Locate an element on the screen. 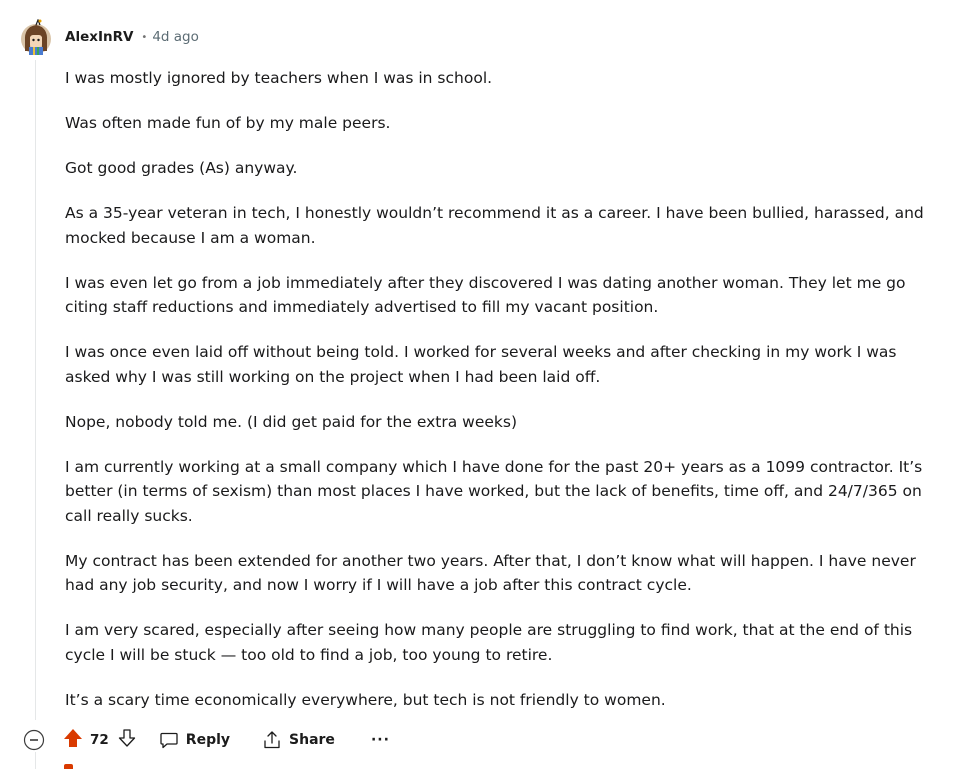 The height and width of the screenshot is (769, 979). share-label: Share is located at coordinates (312, 740).